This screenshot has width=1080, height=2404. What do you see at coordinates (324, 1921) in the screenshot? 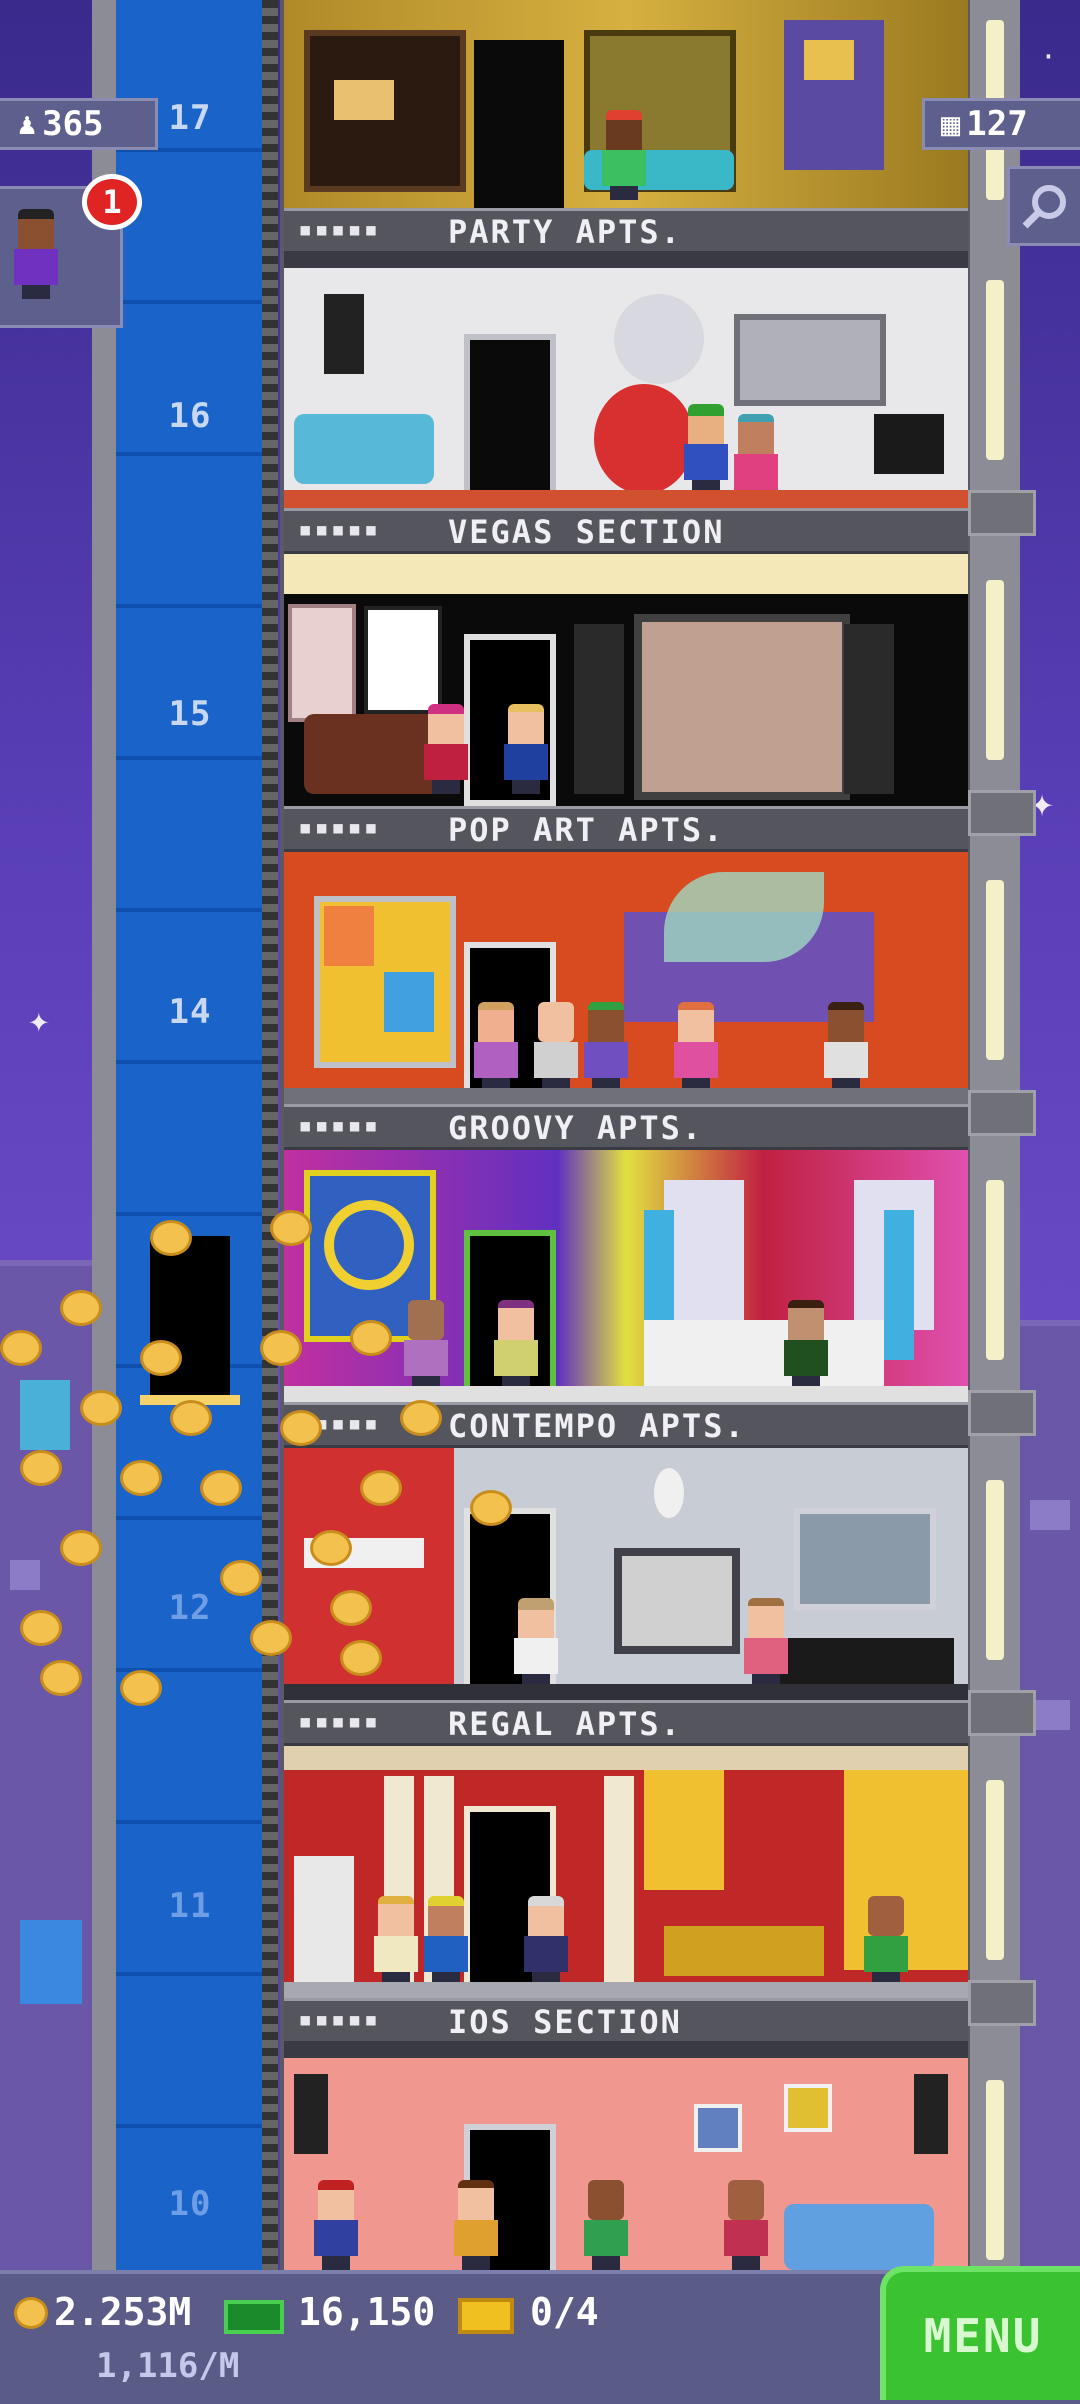
I see `statue-icon` at bounding box center [324, 1921].